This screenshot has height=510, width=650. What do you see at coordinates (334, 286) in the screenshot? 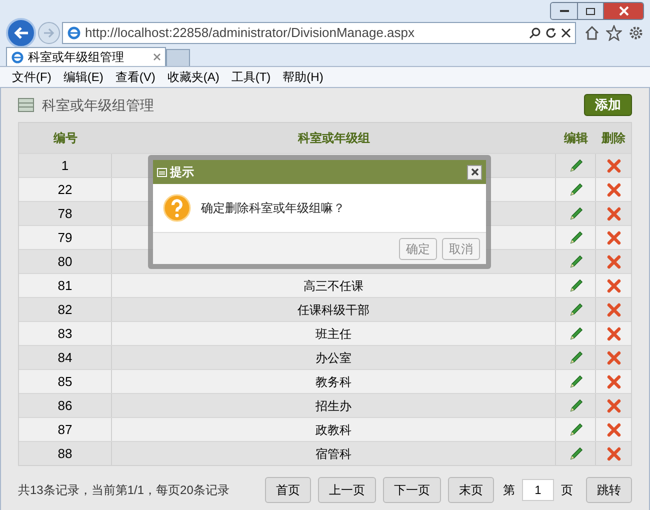
I see `table-cell-text: 高三不任课` at bounding box center [334, 286].